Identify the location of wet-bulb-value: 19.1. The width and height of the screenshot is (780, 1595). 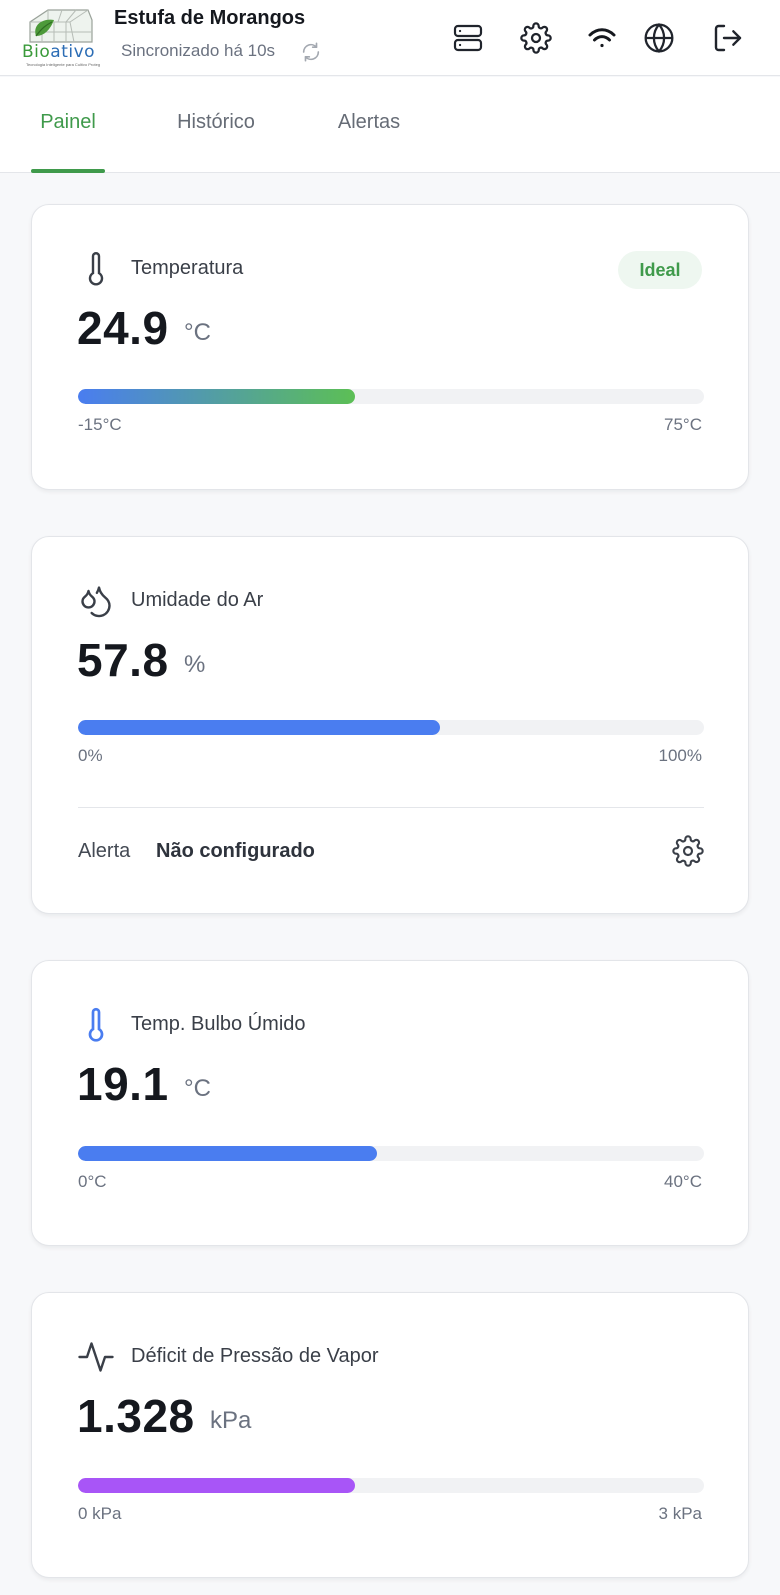
(123, 1084).